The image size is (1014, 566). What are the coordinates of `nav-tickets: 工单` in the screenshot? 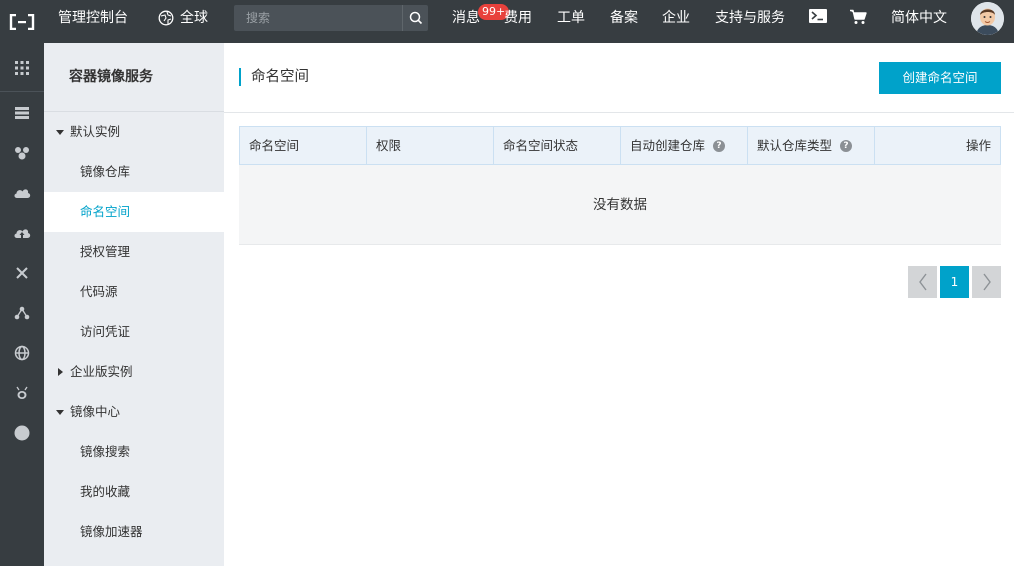 It's located at (571, 18).